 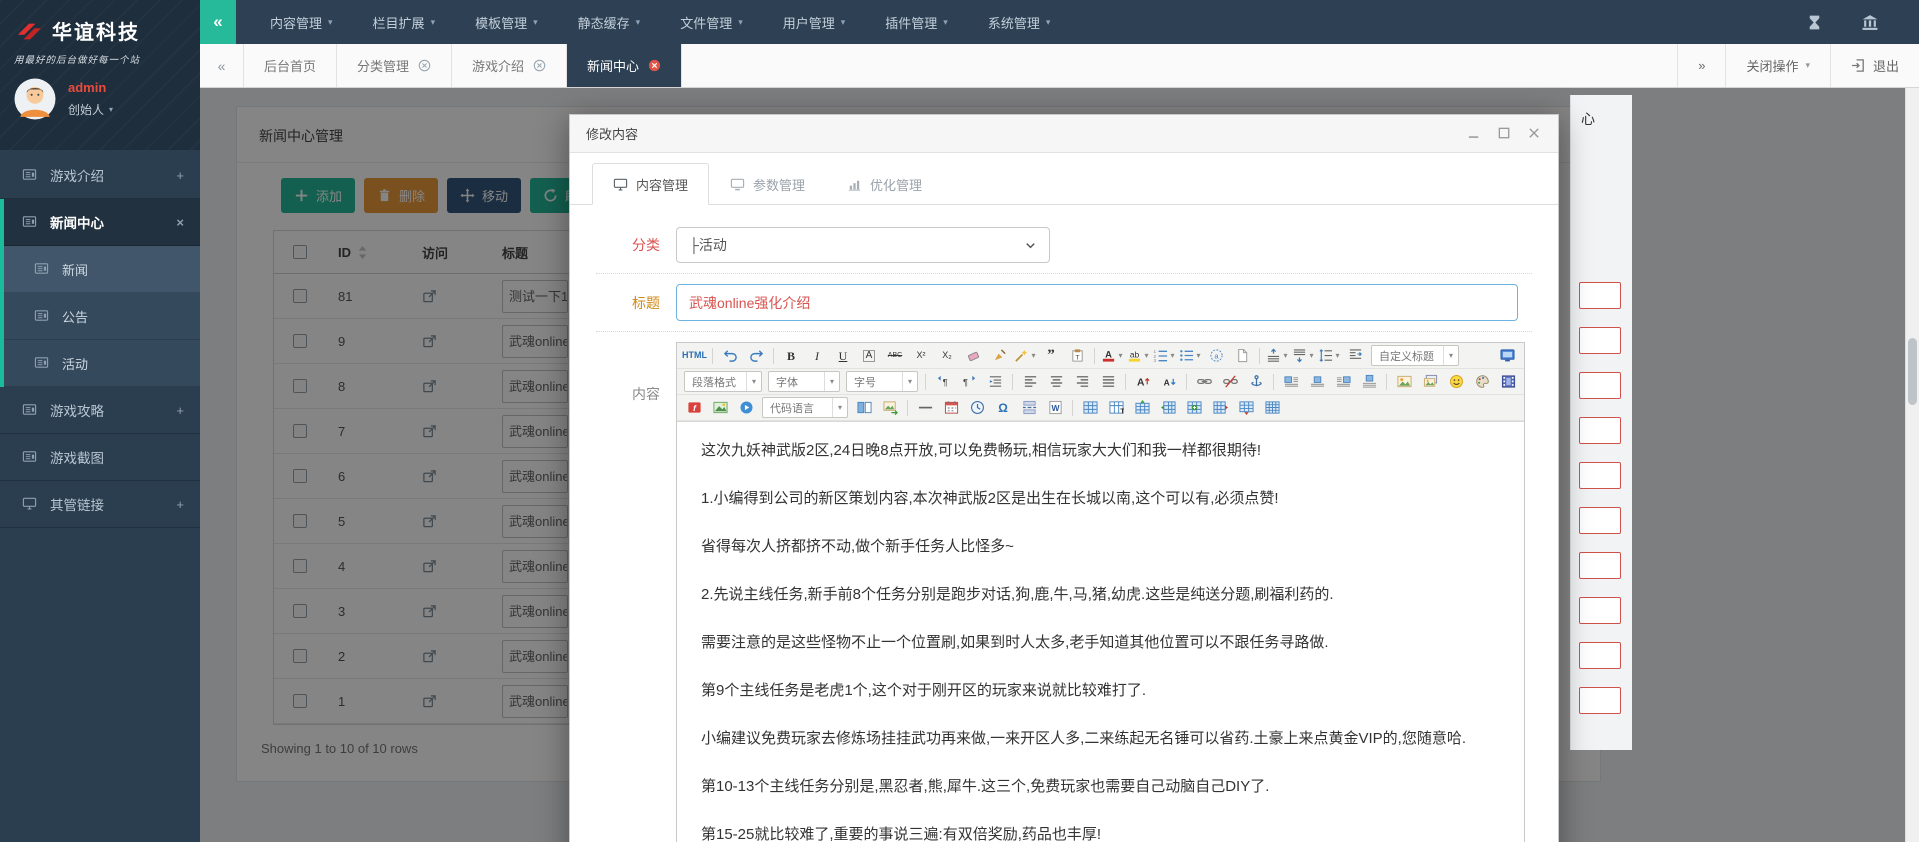 What do you see at coordinates (1055, 407) in the screenshot?
I see `word-paste-icon: W` at bounding box center [1055, 407].